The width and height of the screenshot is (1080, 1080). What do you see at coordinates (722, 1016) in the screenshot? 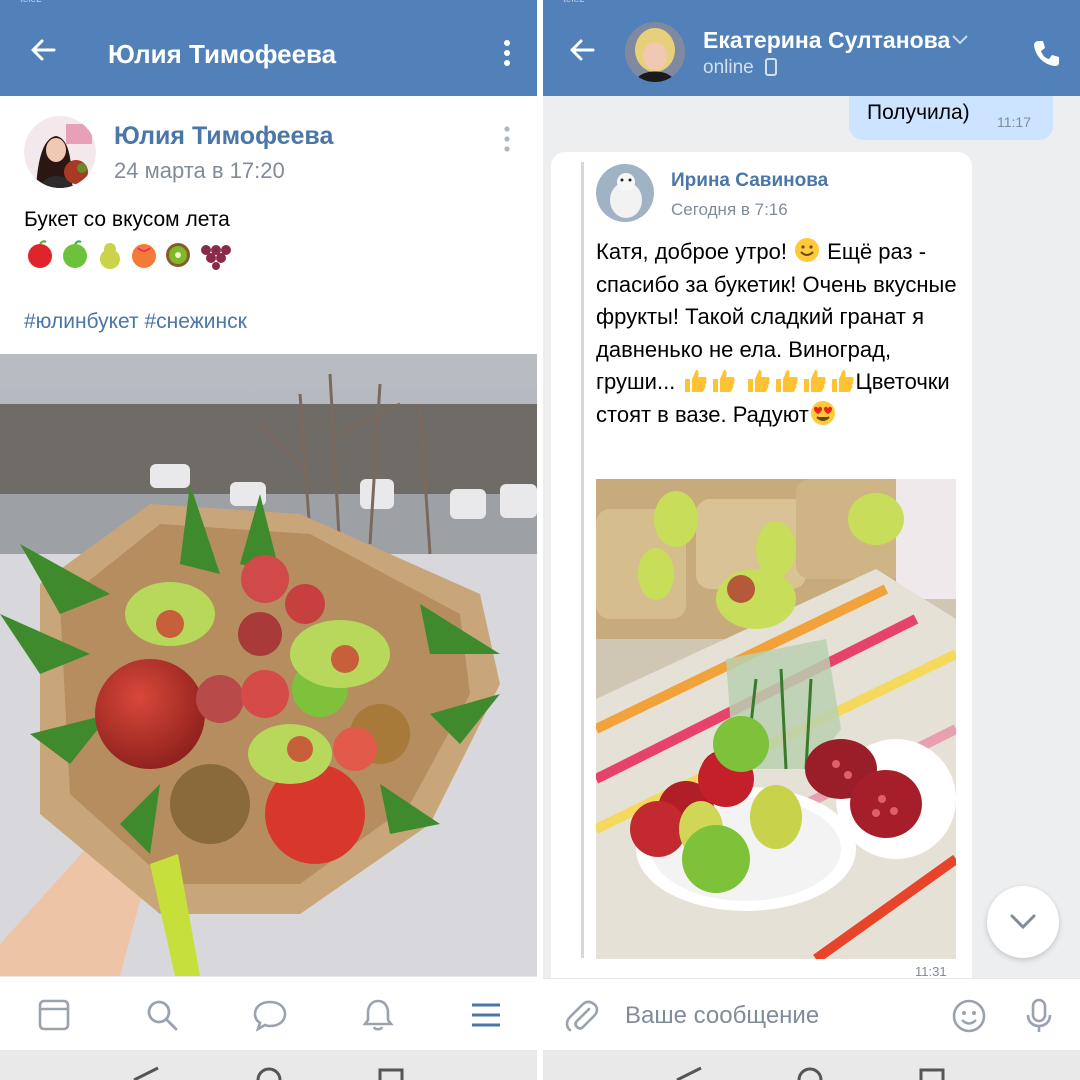
I see `message-input: Ваше сообщение` at bounding box center [722, 1016].